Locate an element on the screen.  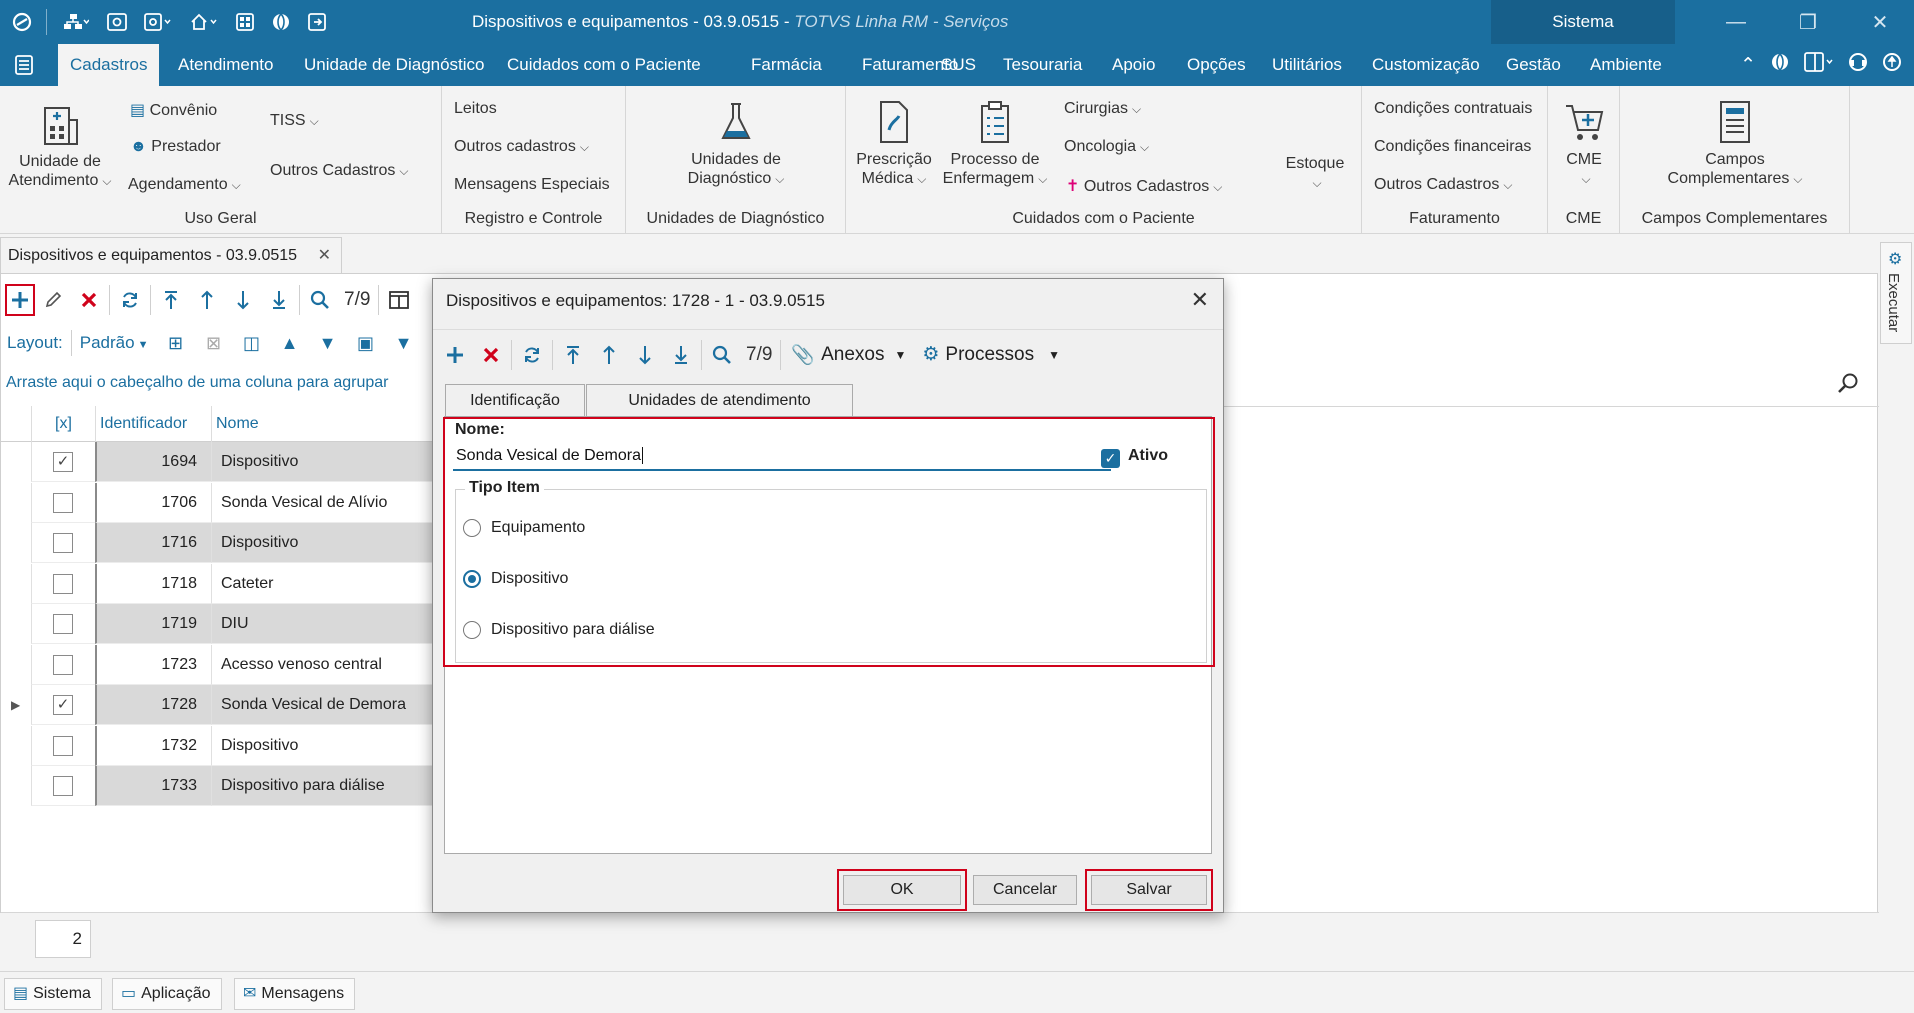
layout-select: Padrão ▼ is located at coordinates (114, 343).